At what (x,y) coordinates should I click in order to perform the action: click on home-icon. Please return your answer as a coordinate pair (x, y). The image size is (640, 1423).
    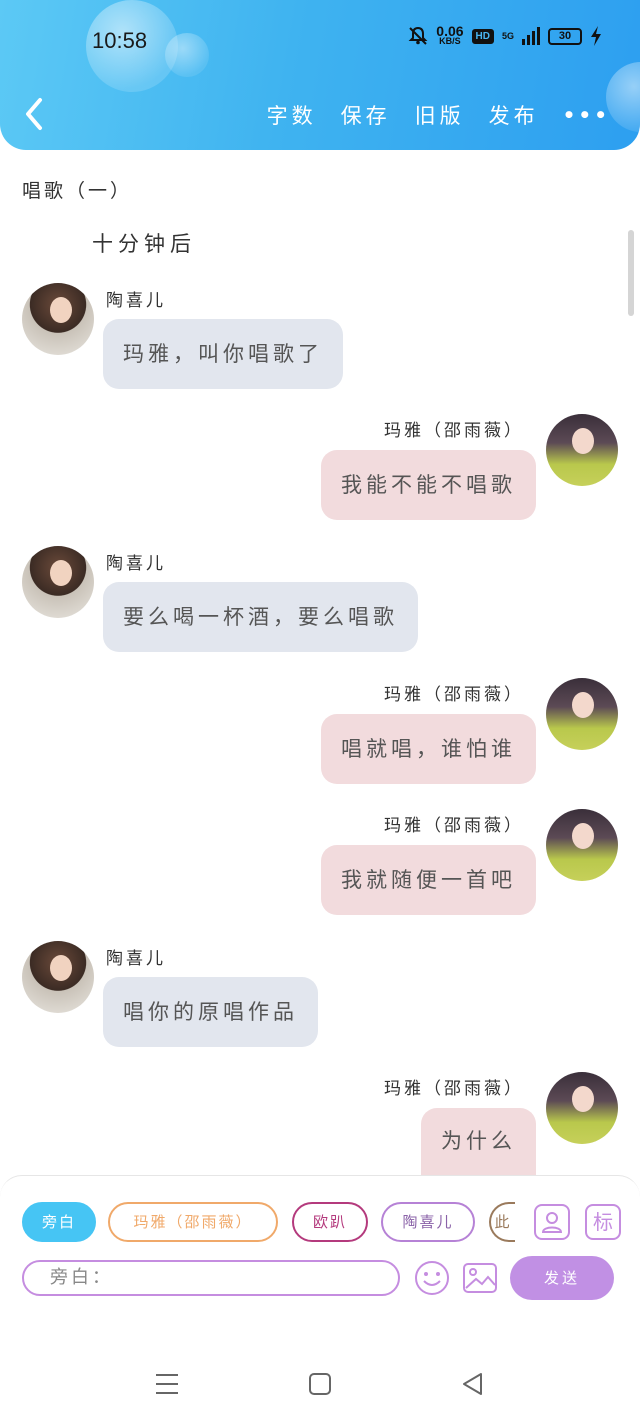
    Looking at the image, I should click on (320, 1384).